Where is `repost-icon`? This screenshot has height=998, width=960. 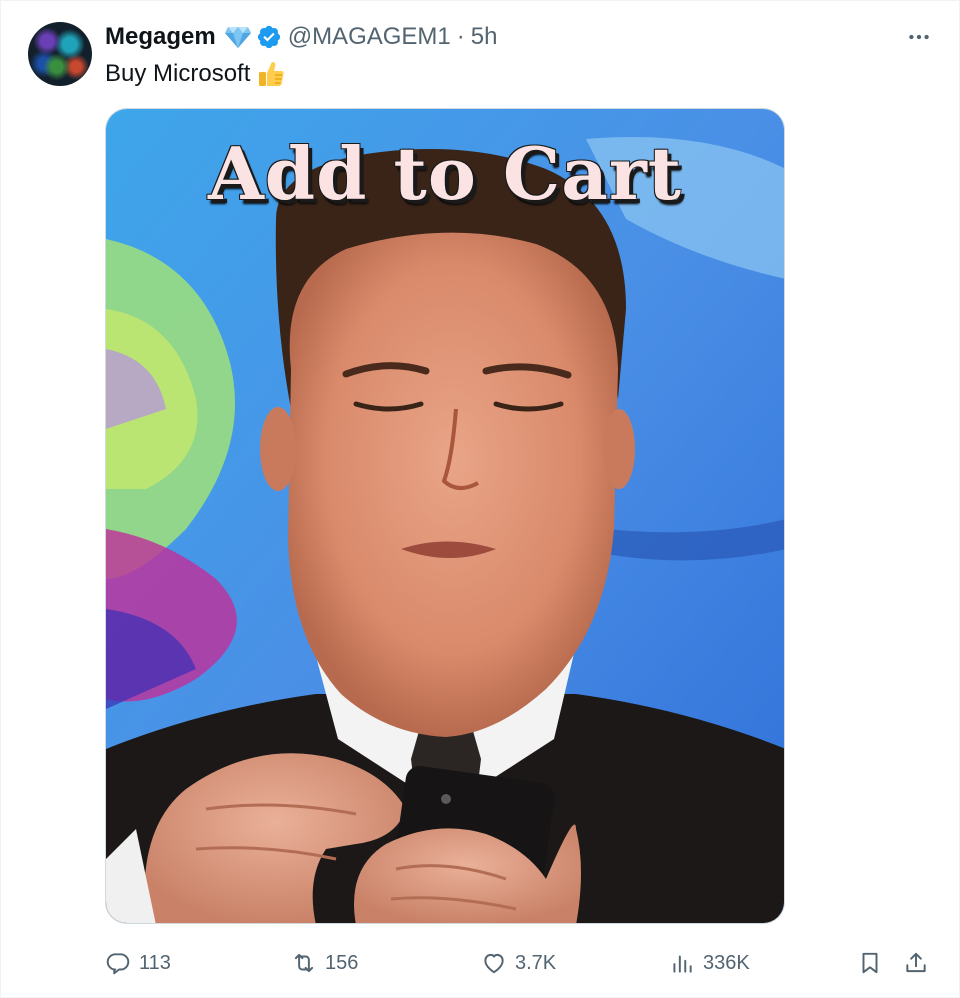 repost-icon is located at coordinates (304, 963).